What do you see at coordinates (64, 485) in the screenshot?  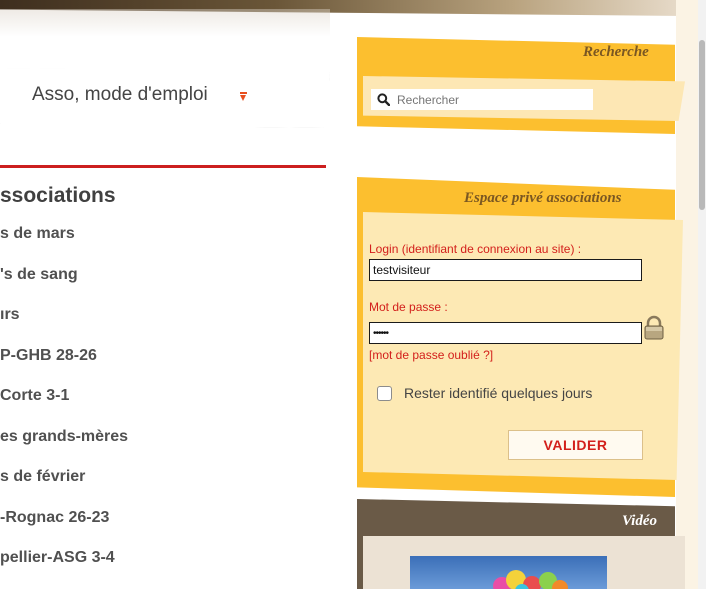 I see `list-item: s de février` at bounding box center [64, 485].